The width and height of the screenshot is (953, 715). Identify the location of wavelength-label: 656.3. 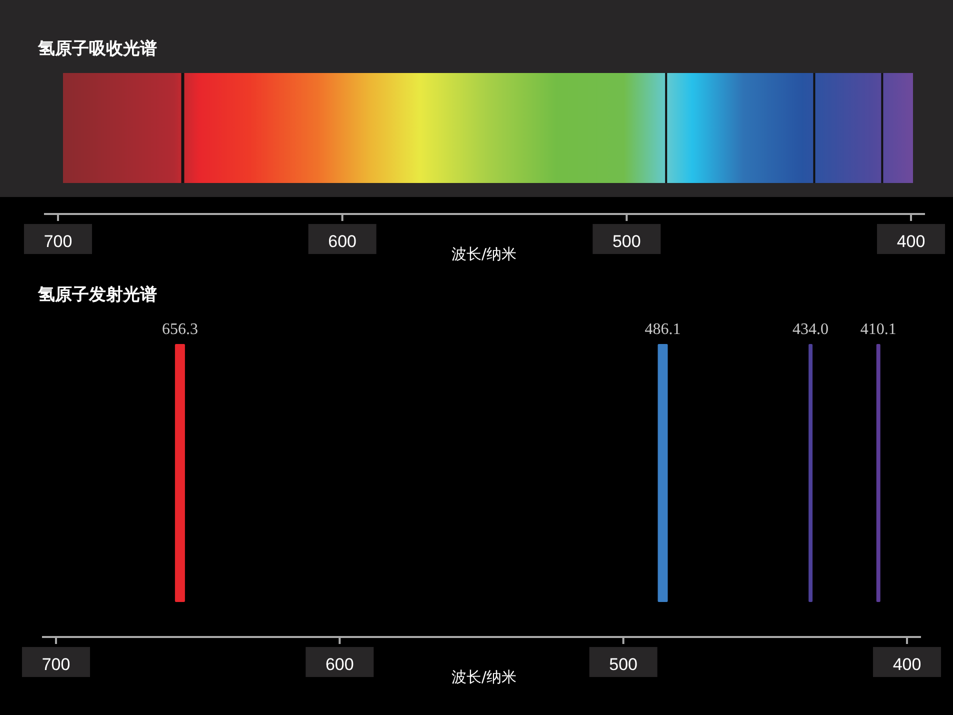
(180, 329).